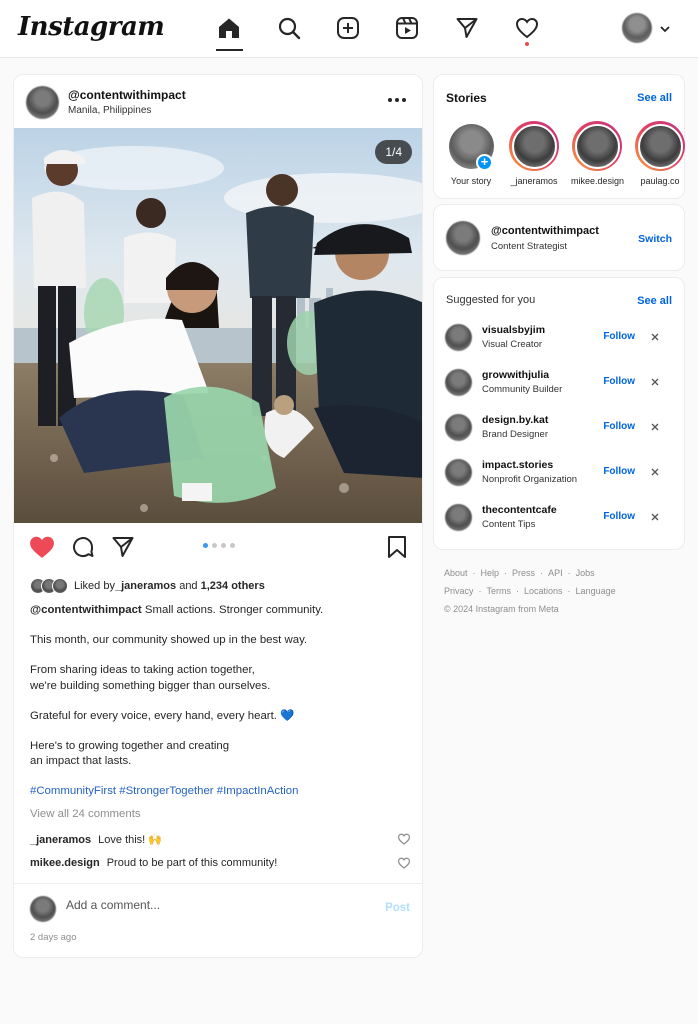 The height and width of the screenshot is (1024, 698). What do you see at coordinates (484, 162) in the screenshot?
I see `add-story-icon: +` at bounding box center [484, 162].